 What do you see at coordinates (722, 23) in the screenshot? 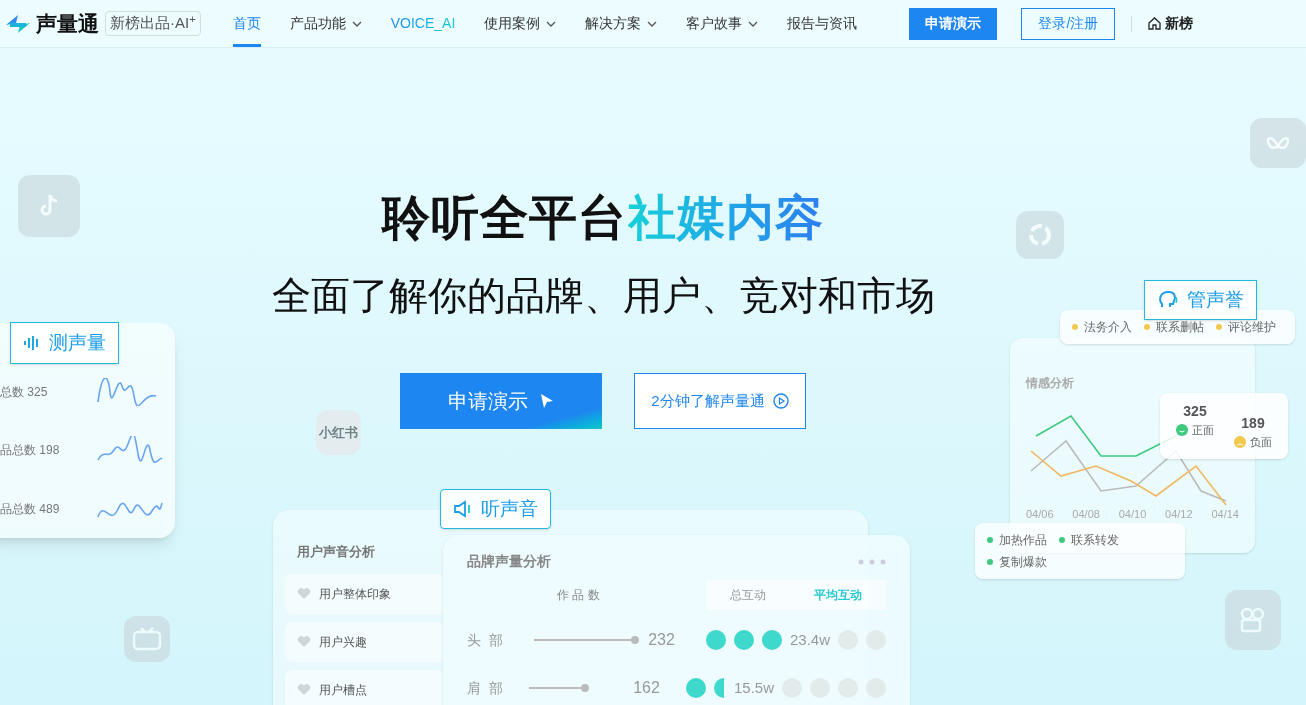
I see `nav-link: 客户故事` at bounding box center [722, 23].